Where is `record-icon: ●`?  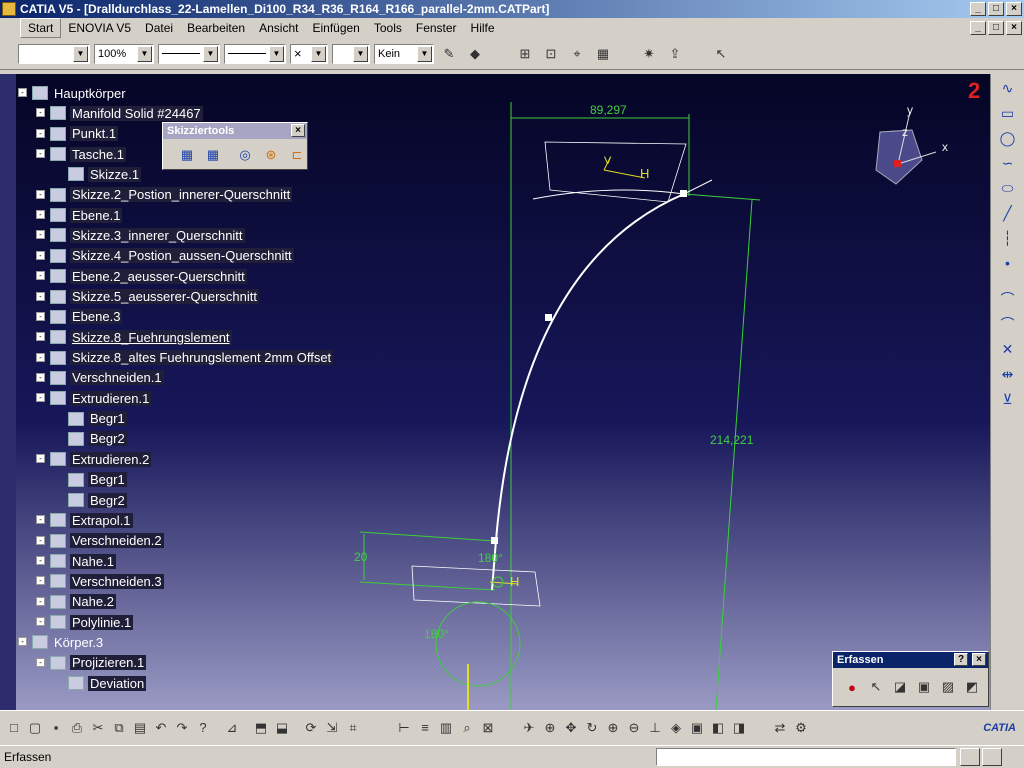
record-icon: ● is located at coordinates (852, 687).